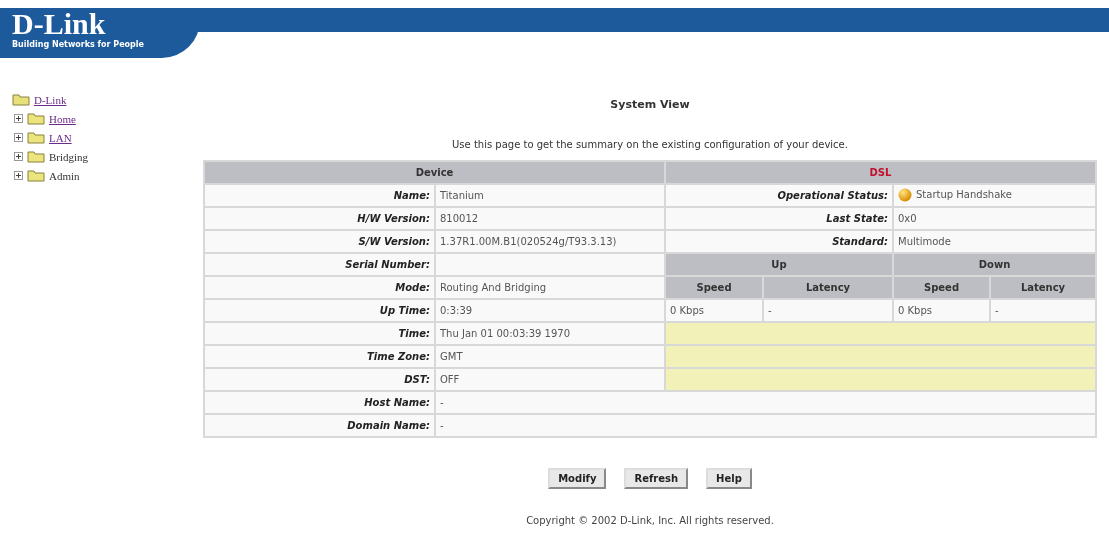 This screenshot has height=560, width=1109. Describe the element at coordinates (905, 194) in the screenshot. I see `status-ball-icon` at that location.